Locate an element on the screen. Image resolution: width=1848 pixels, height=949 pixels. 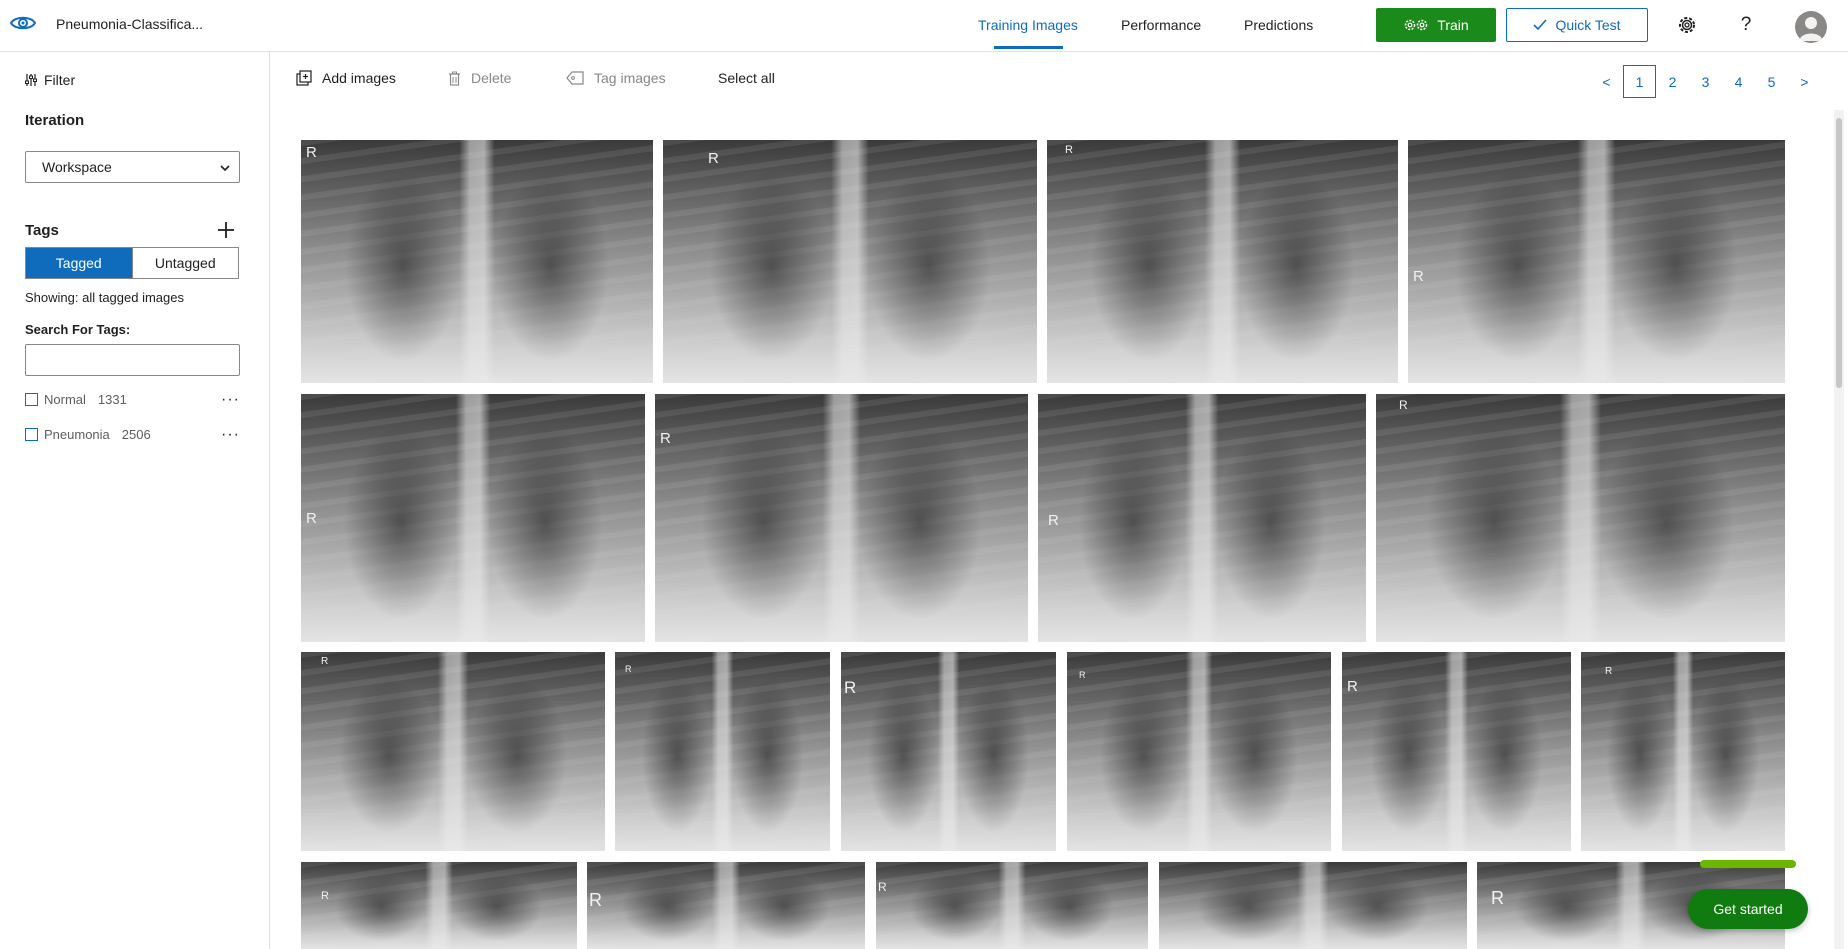
tab-predictions: Predictions is located at coordinates (1278, 25).